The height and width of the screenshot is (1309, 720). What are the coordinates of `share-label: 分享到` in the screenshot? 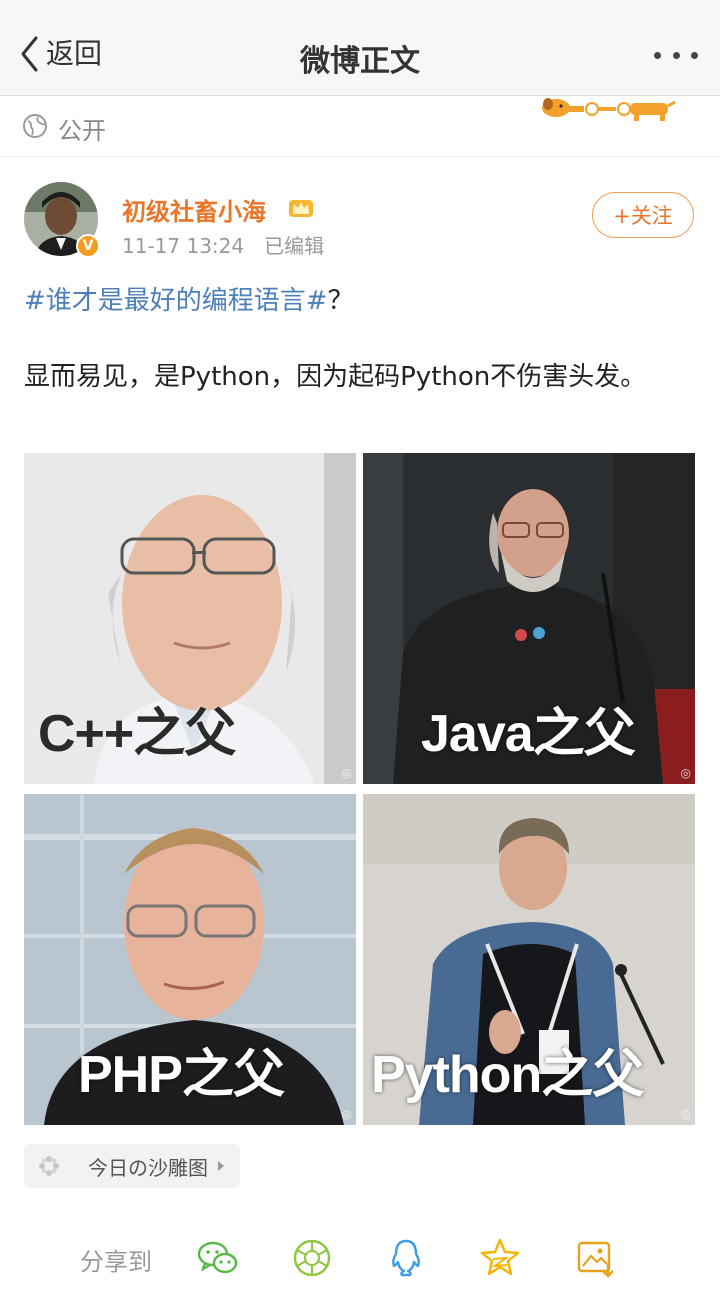 It's located at (116, 1262).